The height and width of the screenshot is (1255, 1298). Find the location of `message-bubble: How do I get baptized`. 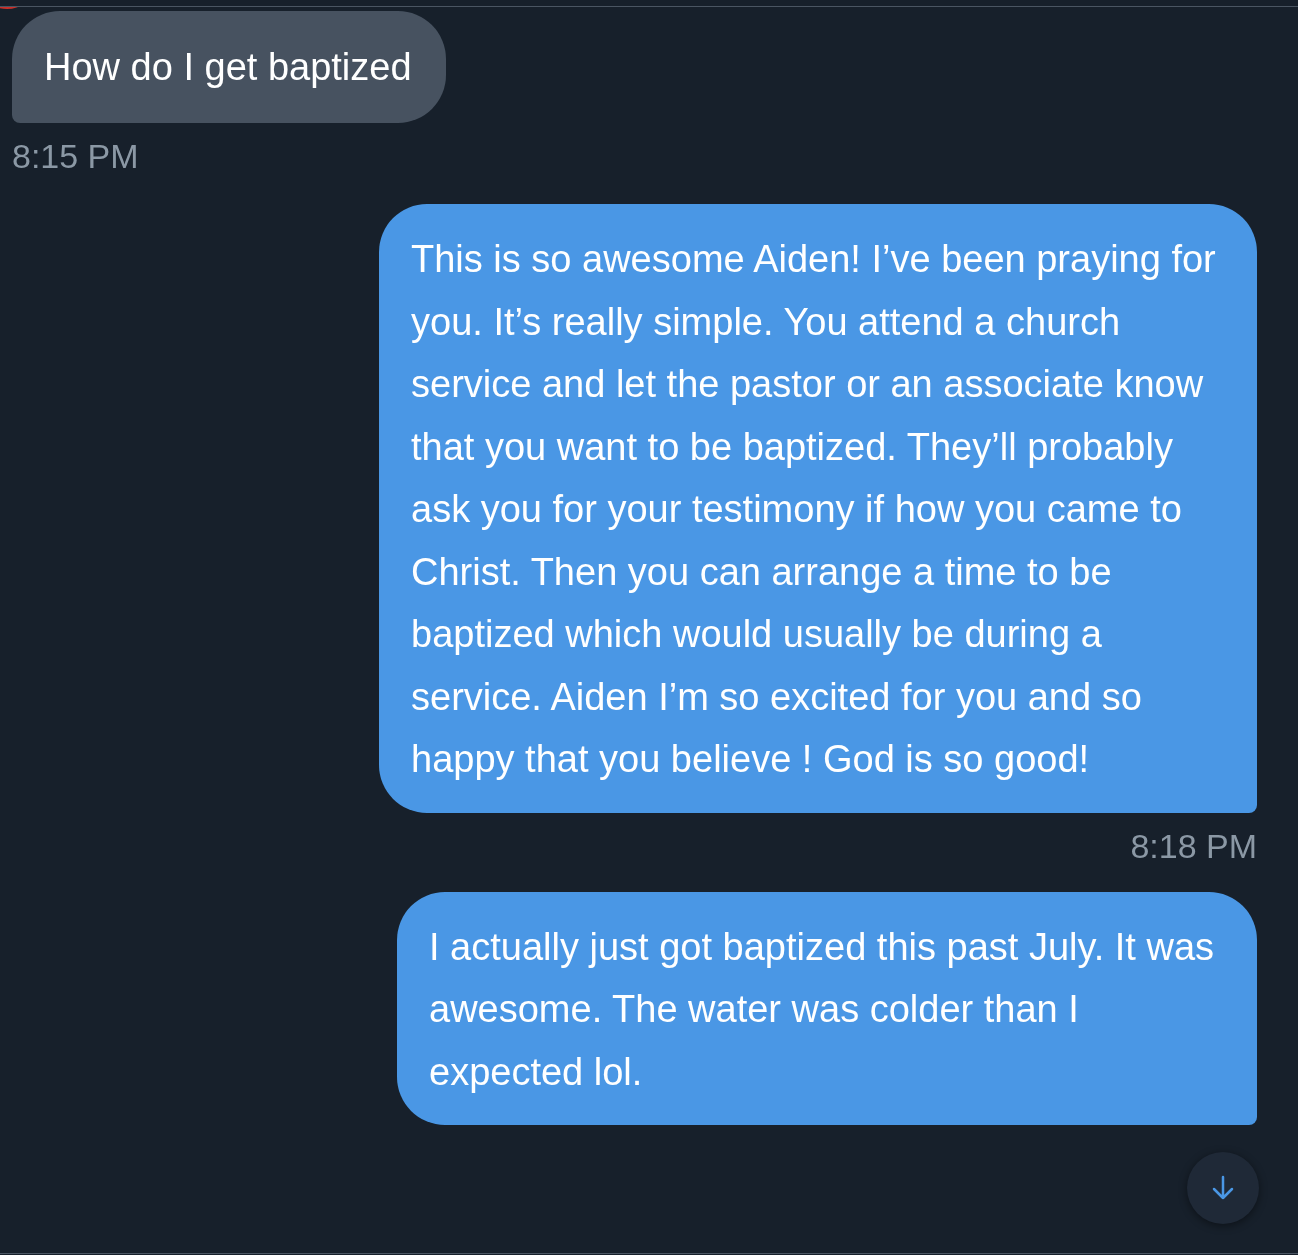

message-bubble: How do I get baptized is located at coordinates (229, 67).